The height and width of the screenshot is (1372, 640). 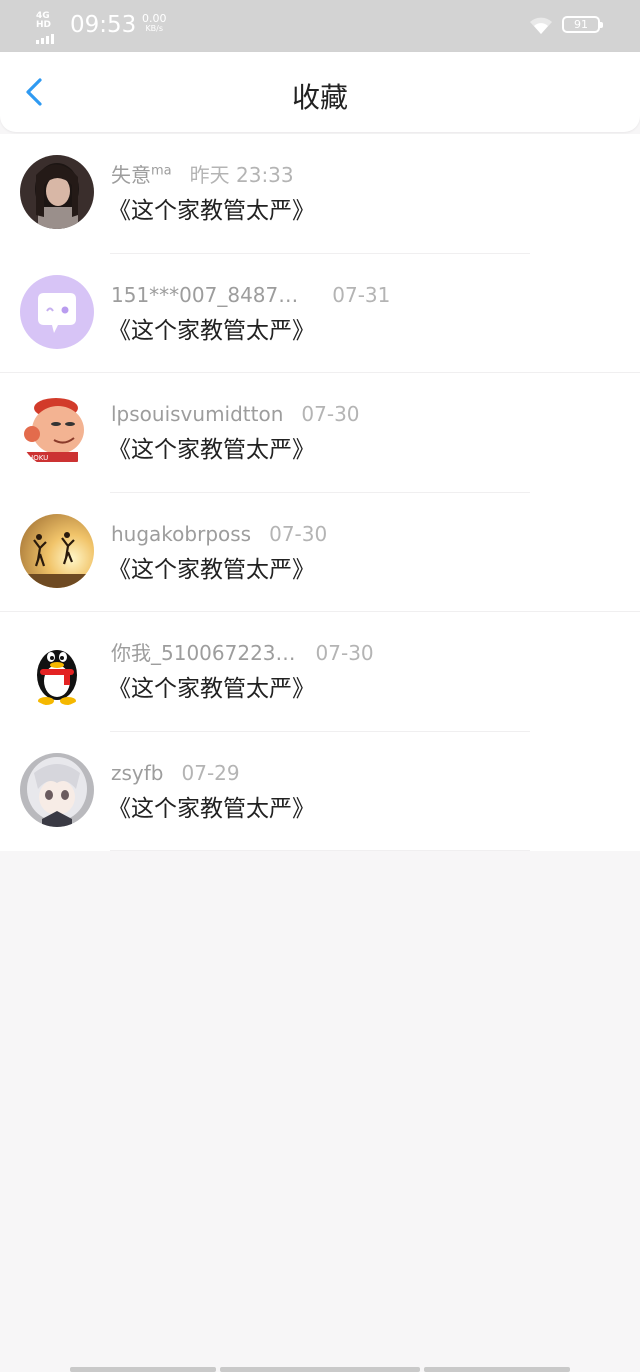 What do you see at coordinates (361, 294) in the screenshot?
I see `timestamp: 07-31` at bounding box center [361, 294].